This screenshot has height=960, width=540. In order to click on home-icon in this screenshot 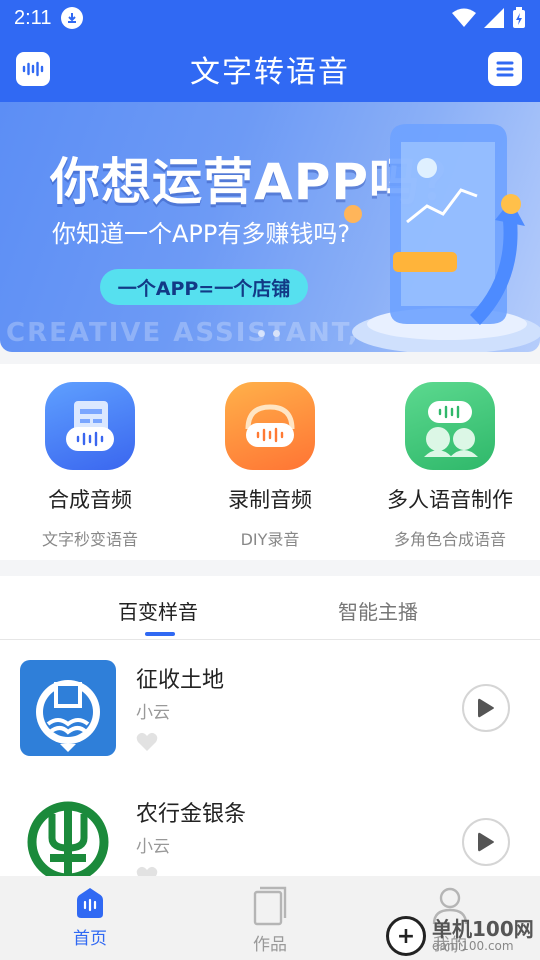, I will do `click(90, 903)`.